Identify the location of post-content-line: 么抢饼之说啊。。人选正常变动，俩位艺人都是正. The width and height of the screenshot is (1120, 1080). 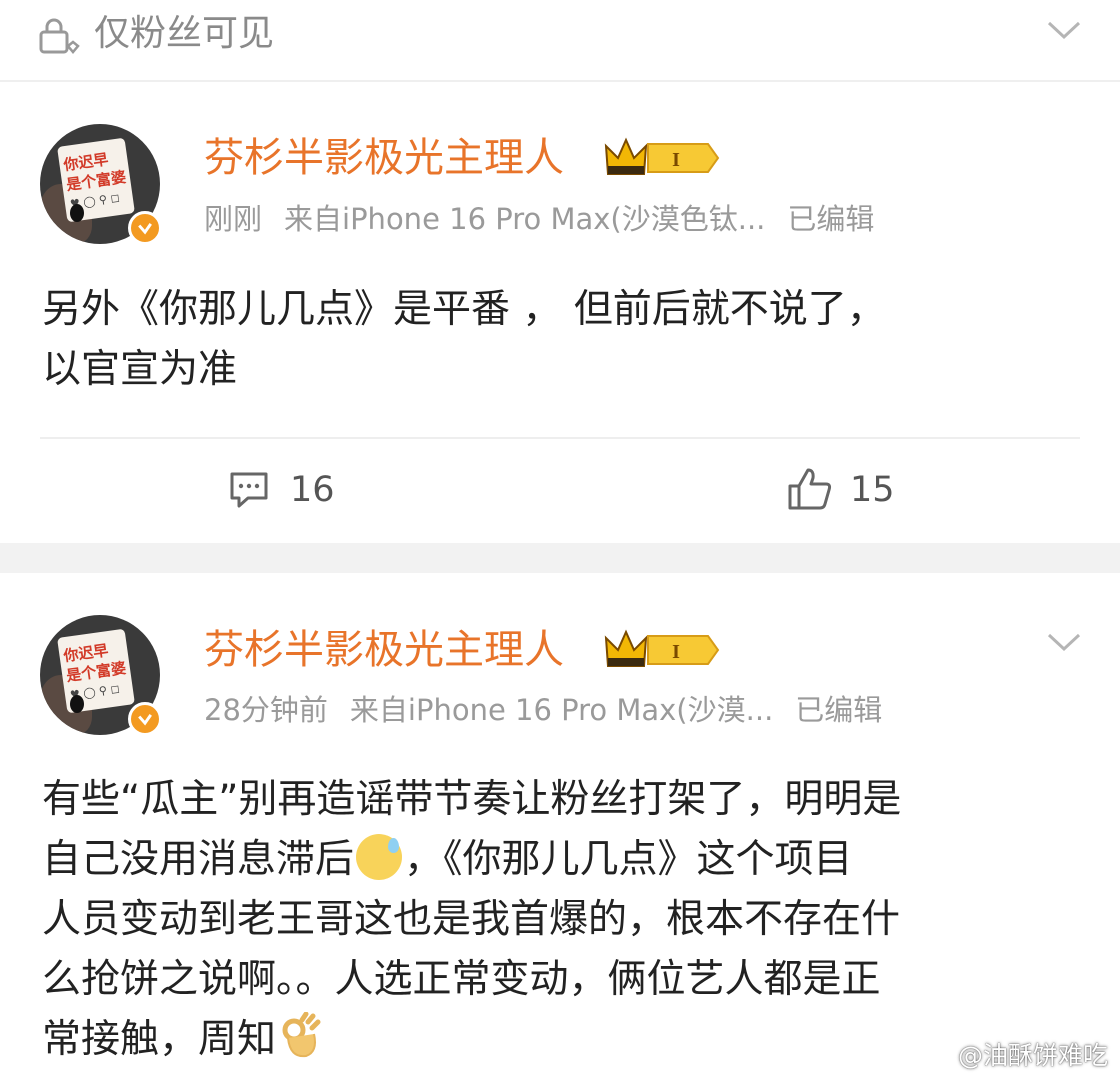
(461, 979).